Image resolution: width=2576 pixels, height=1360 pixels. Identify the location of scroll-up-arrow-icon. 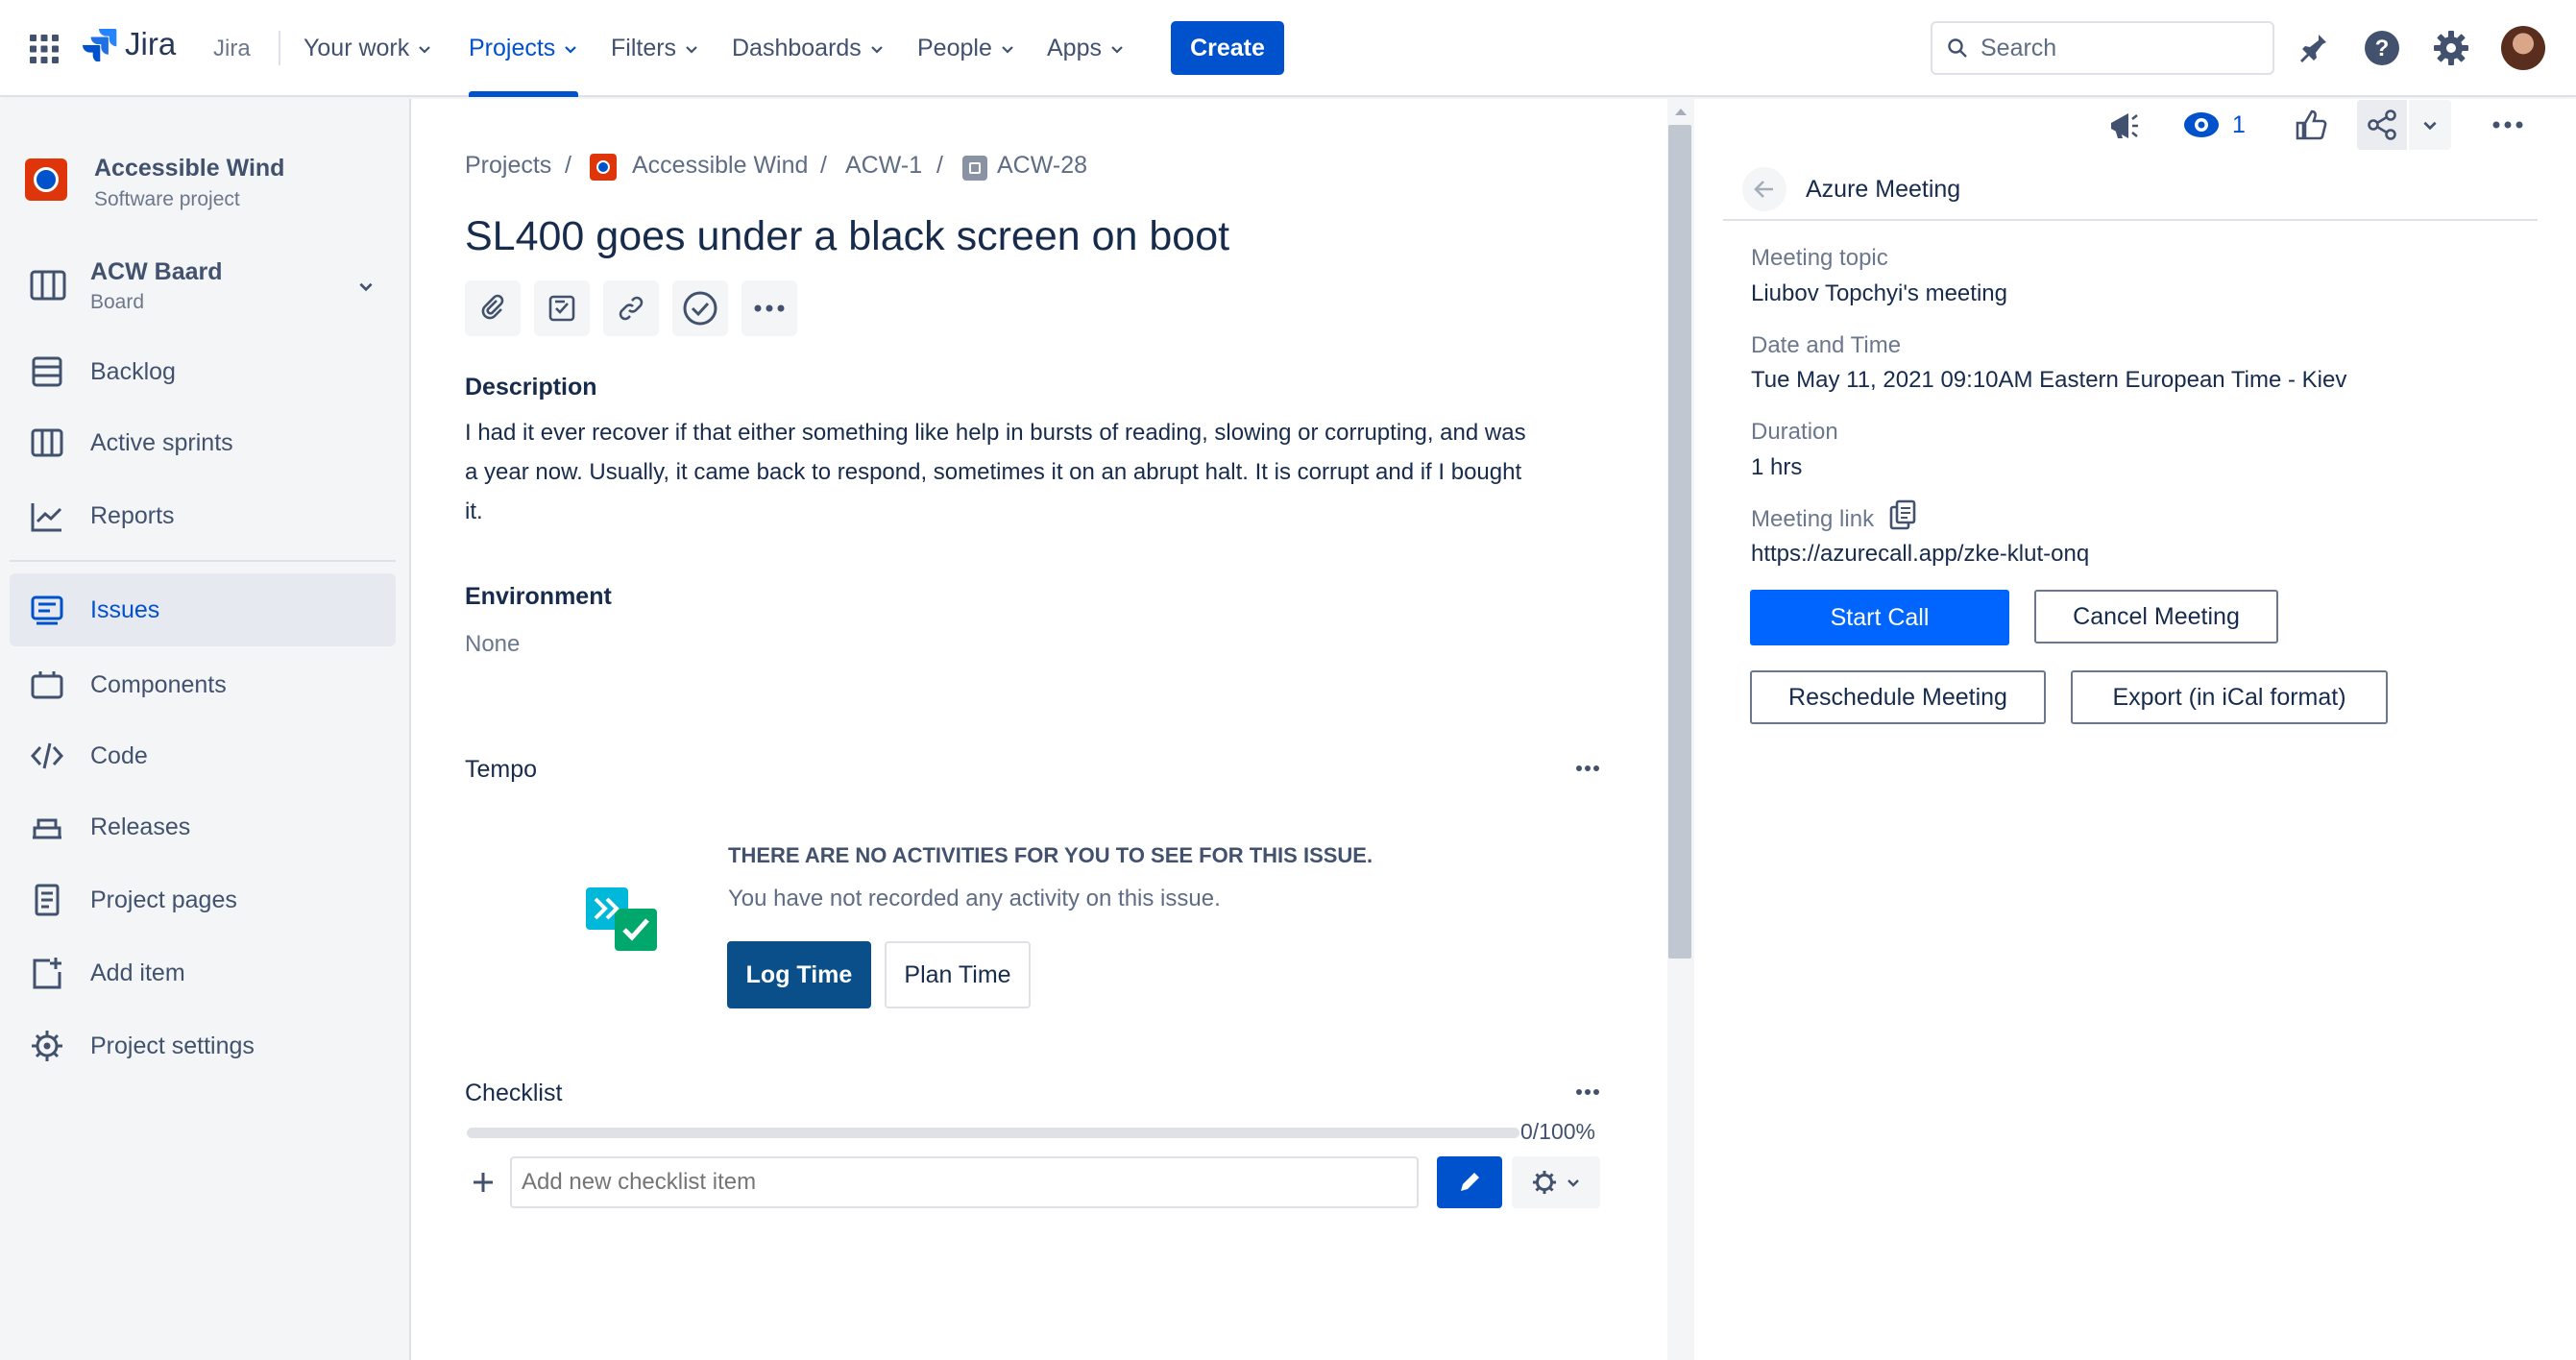
(1681, 112).